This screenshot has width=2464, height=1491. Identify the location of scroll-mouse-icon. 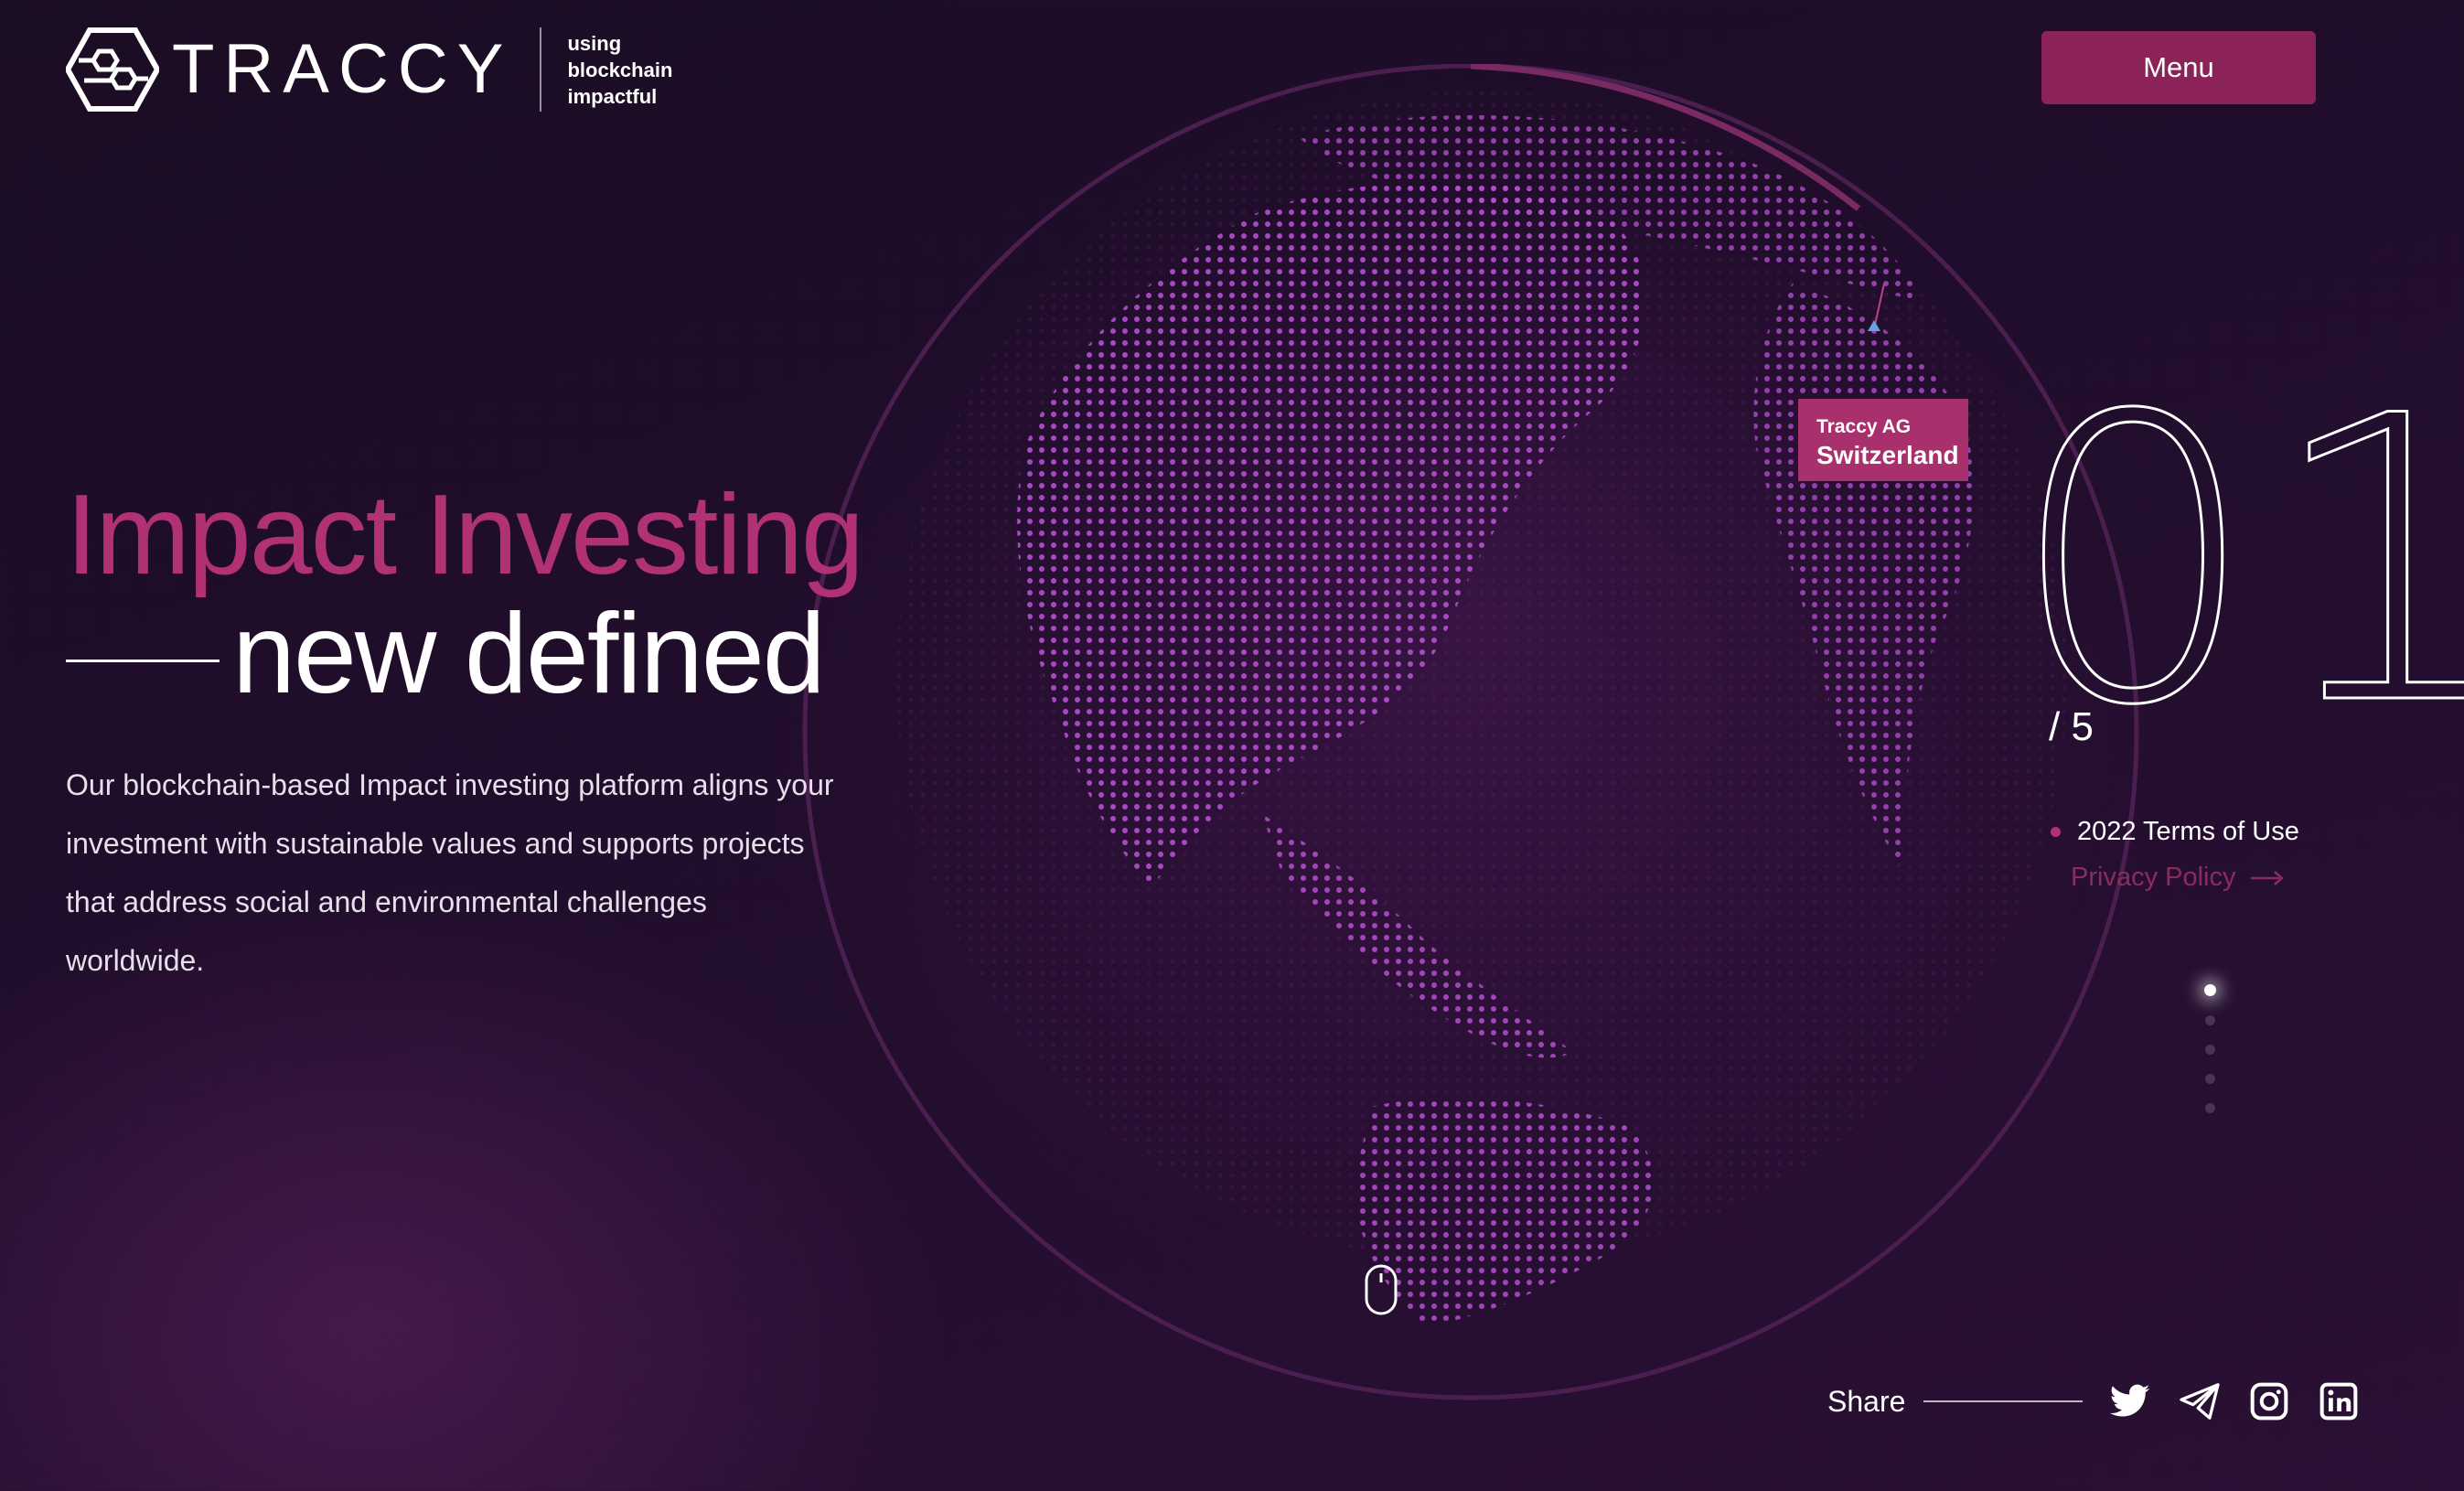
(1382, 1289).